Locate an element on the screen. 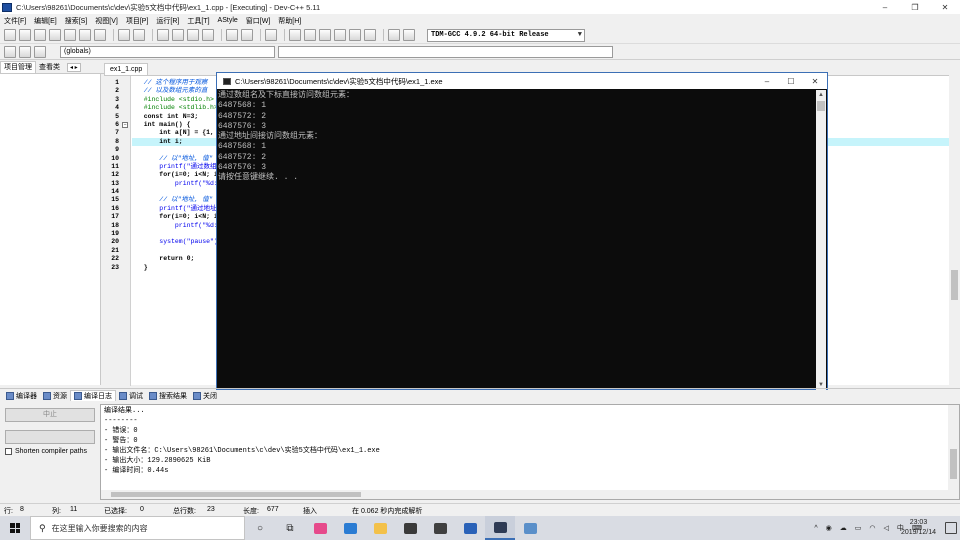 The height and width of the screenshot is (540, 960). tab-class-view: 查看类 is located at coordinates (49, 67).